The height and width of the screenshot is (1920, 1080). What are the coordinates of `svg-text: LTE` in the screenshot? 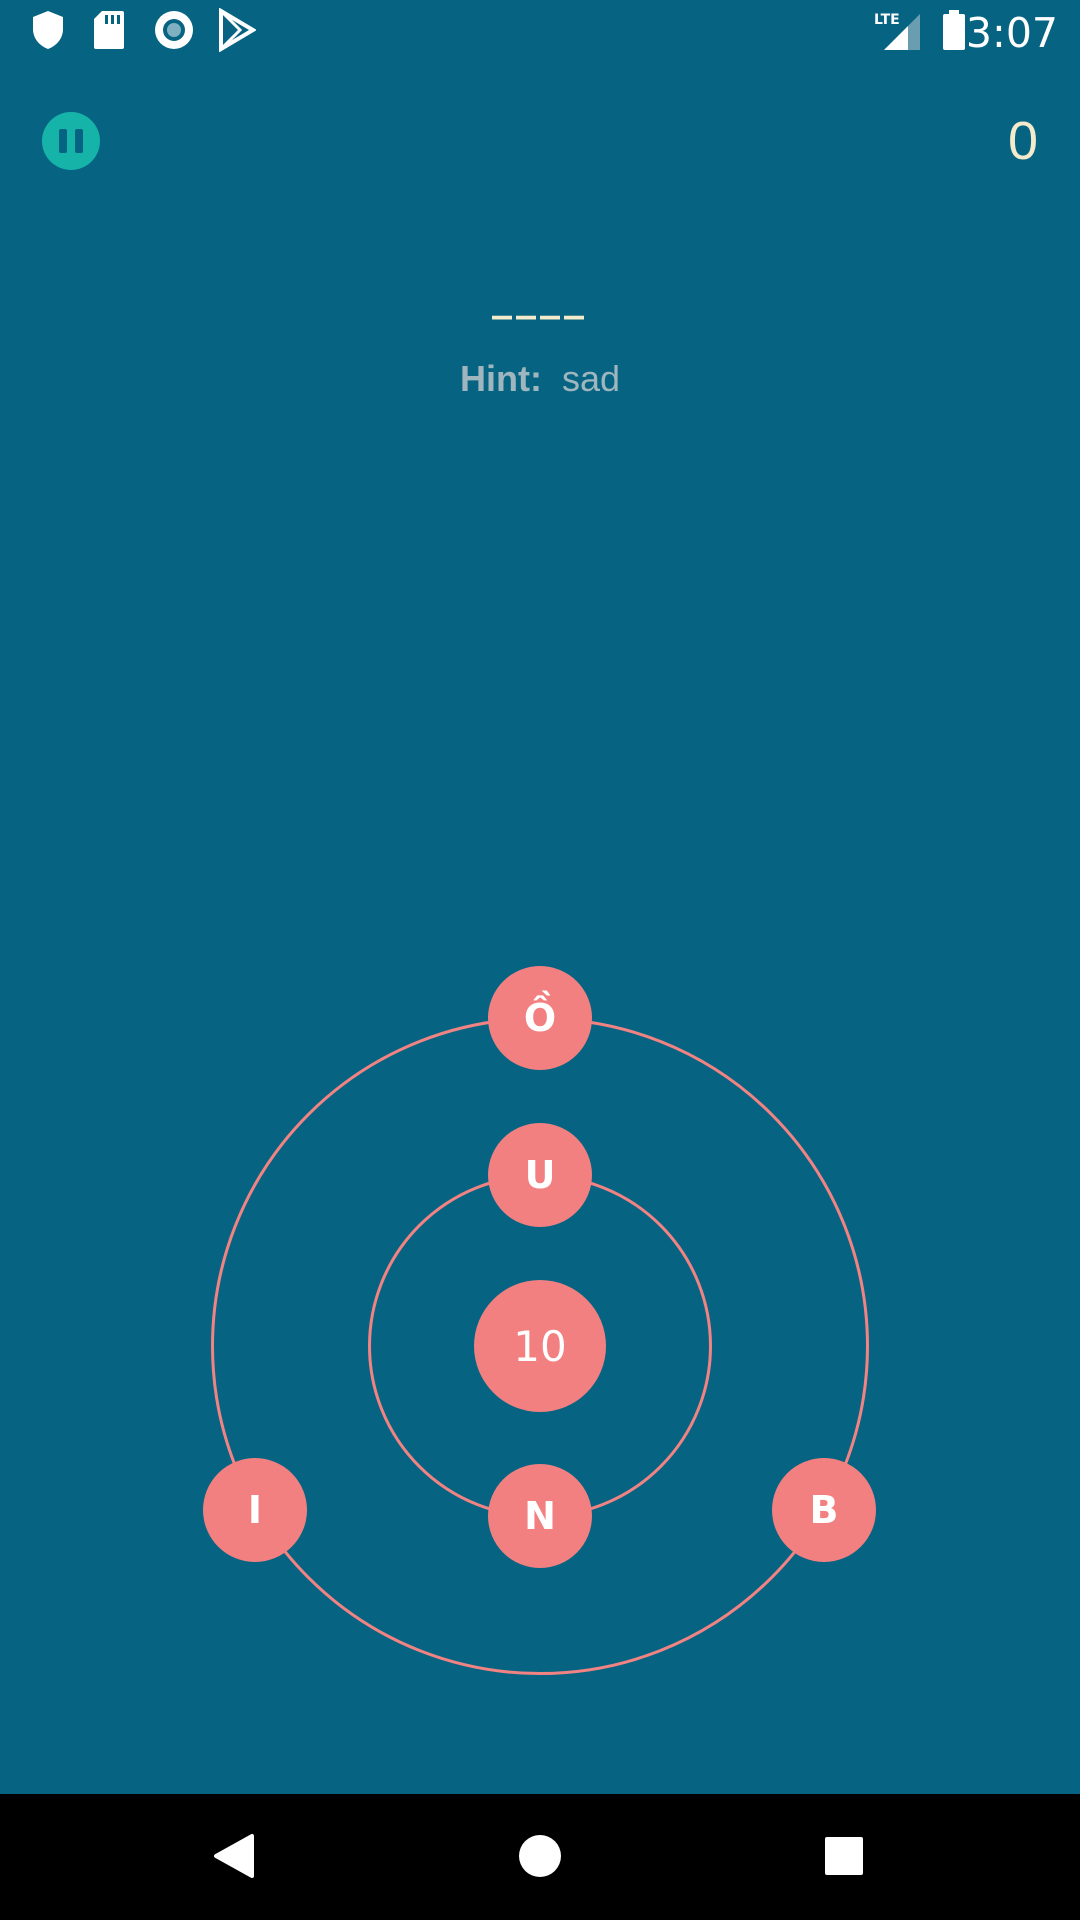 It's located at (887, 20).